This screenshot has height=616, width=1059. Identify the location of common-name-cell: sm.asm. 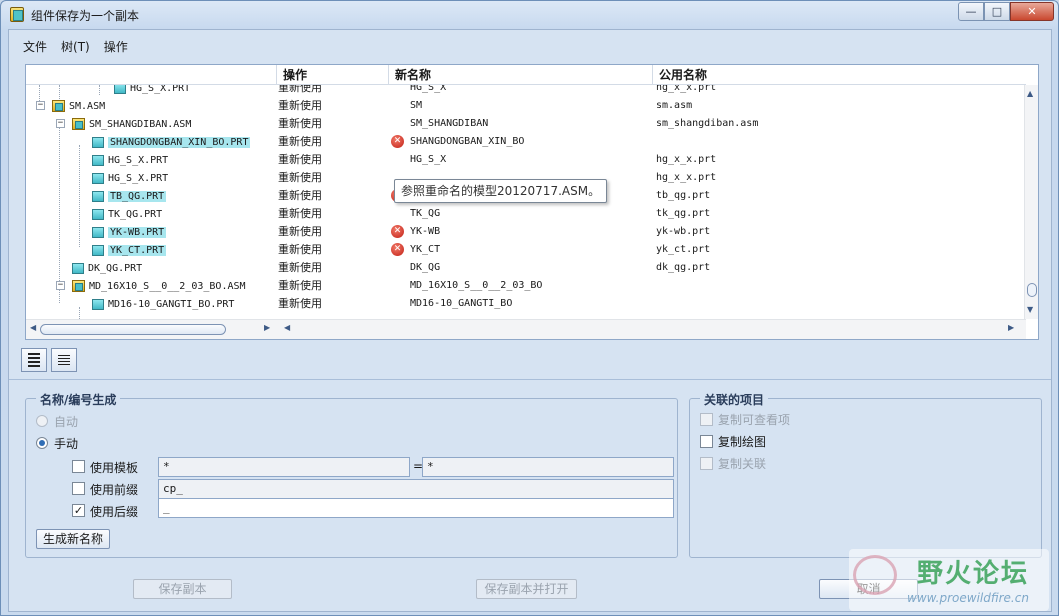
(674, 106).